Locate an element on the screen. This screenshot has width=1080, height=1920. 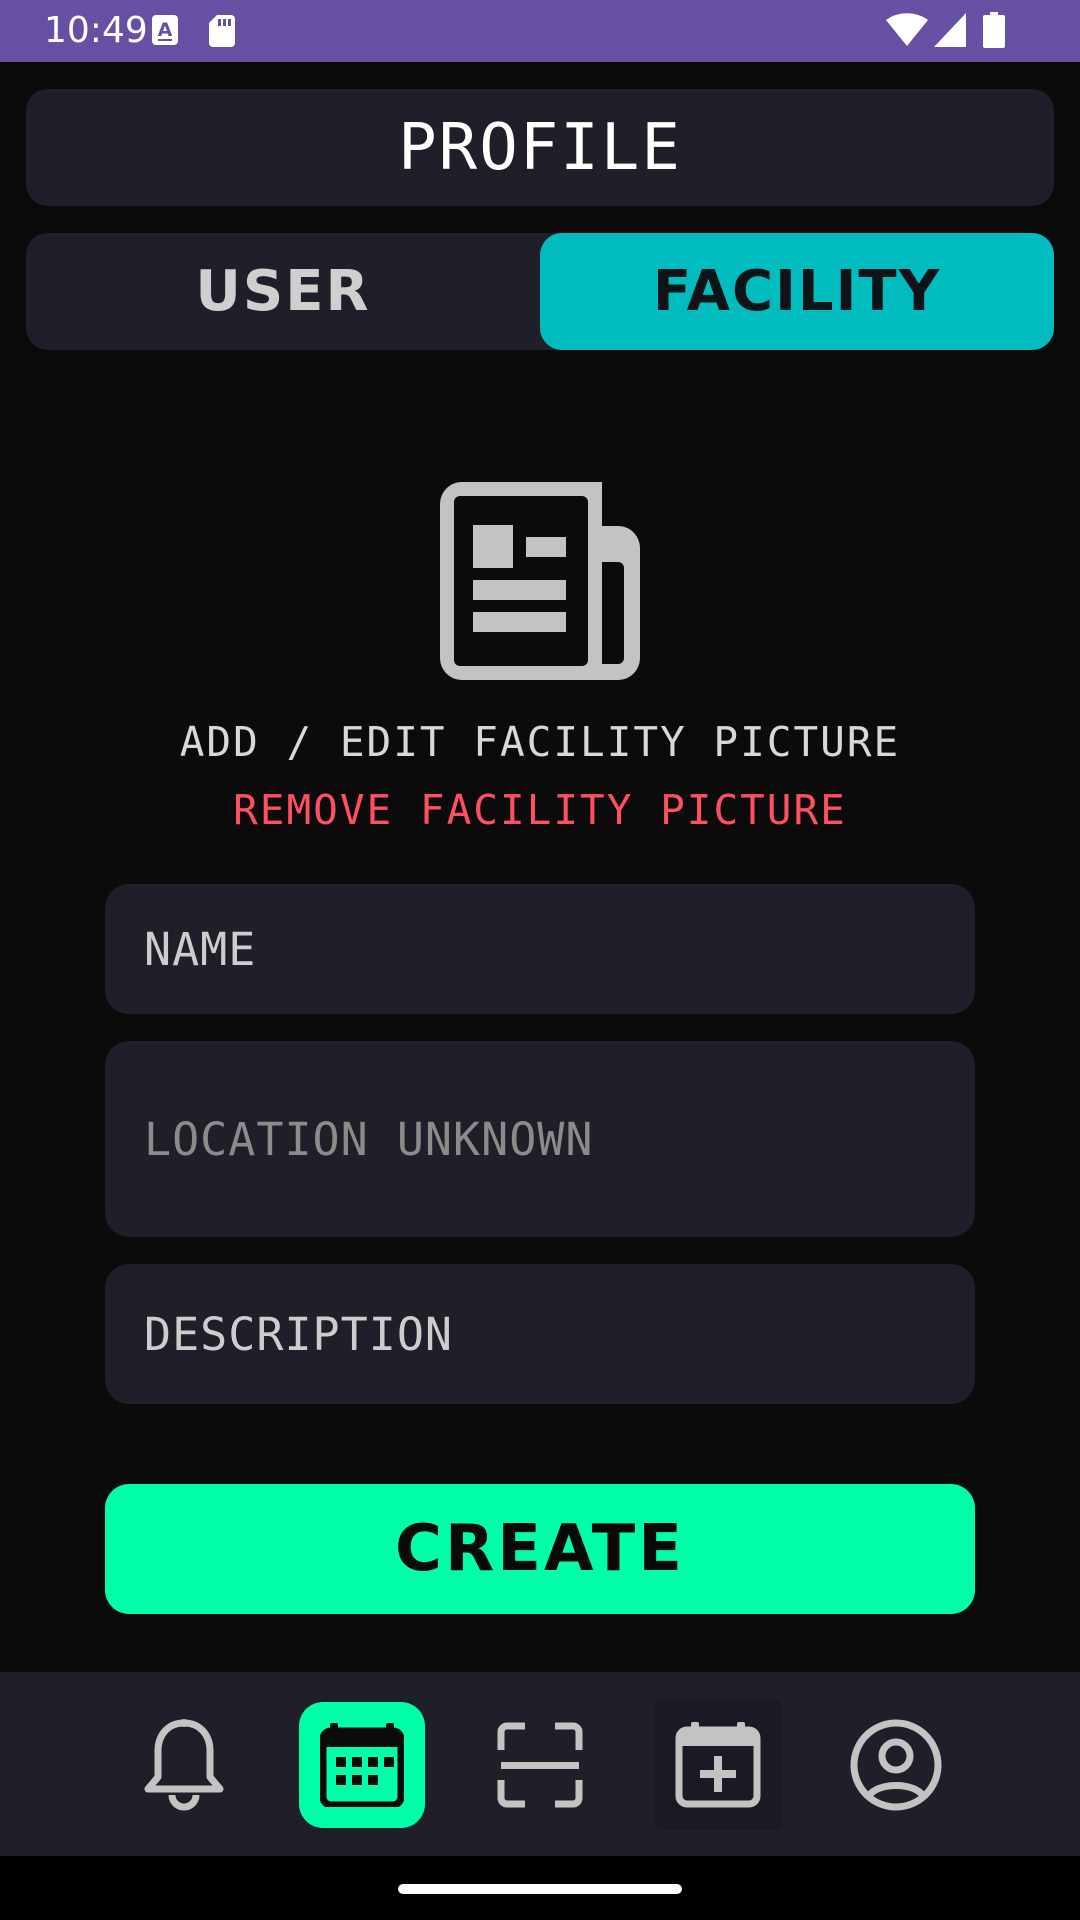
bell-icon is located at coordinates (184, 1765).